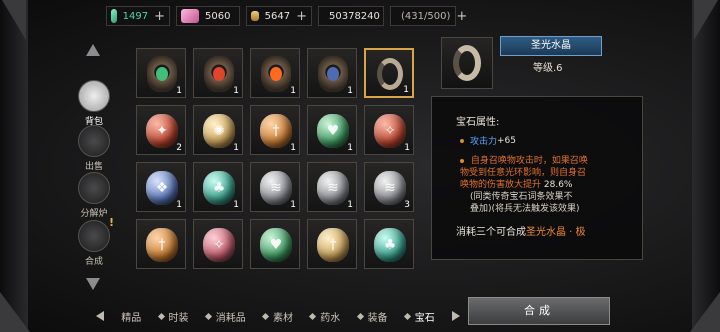 The width and height of the screenshot is (720, 332). I want to click on synthesis-icon, so click(94, 236).